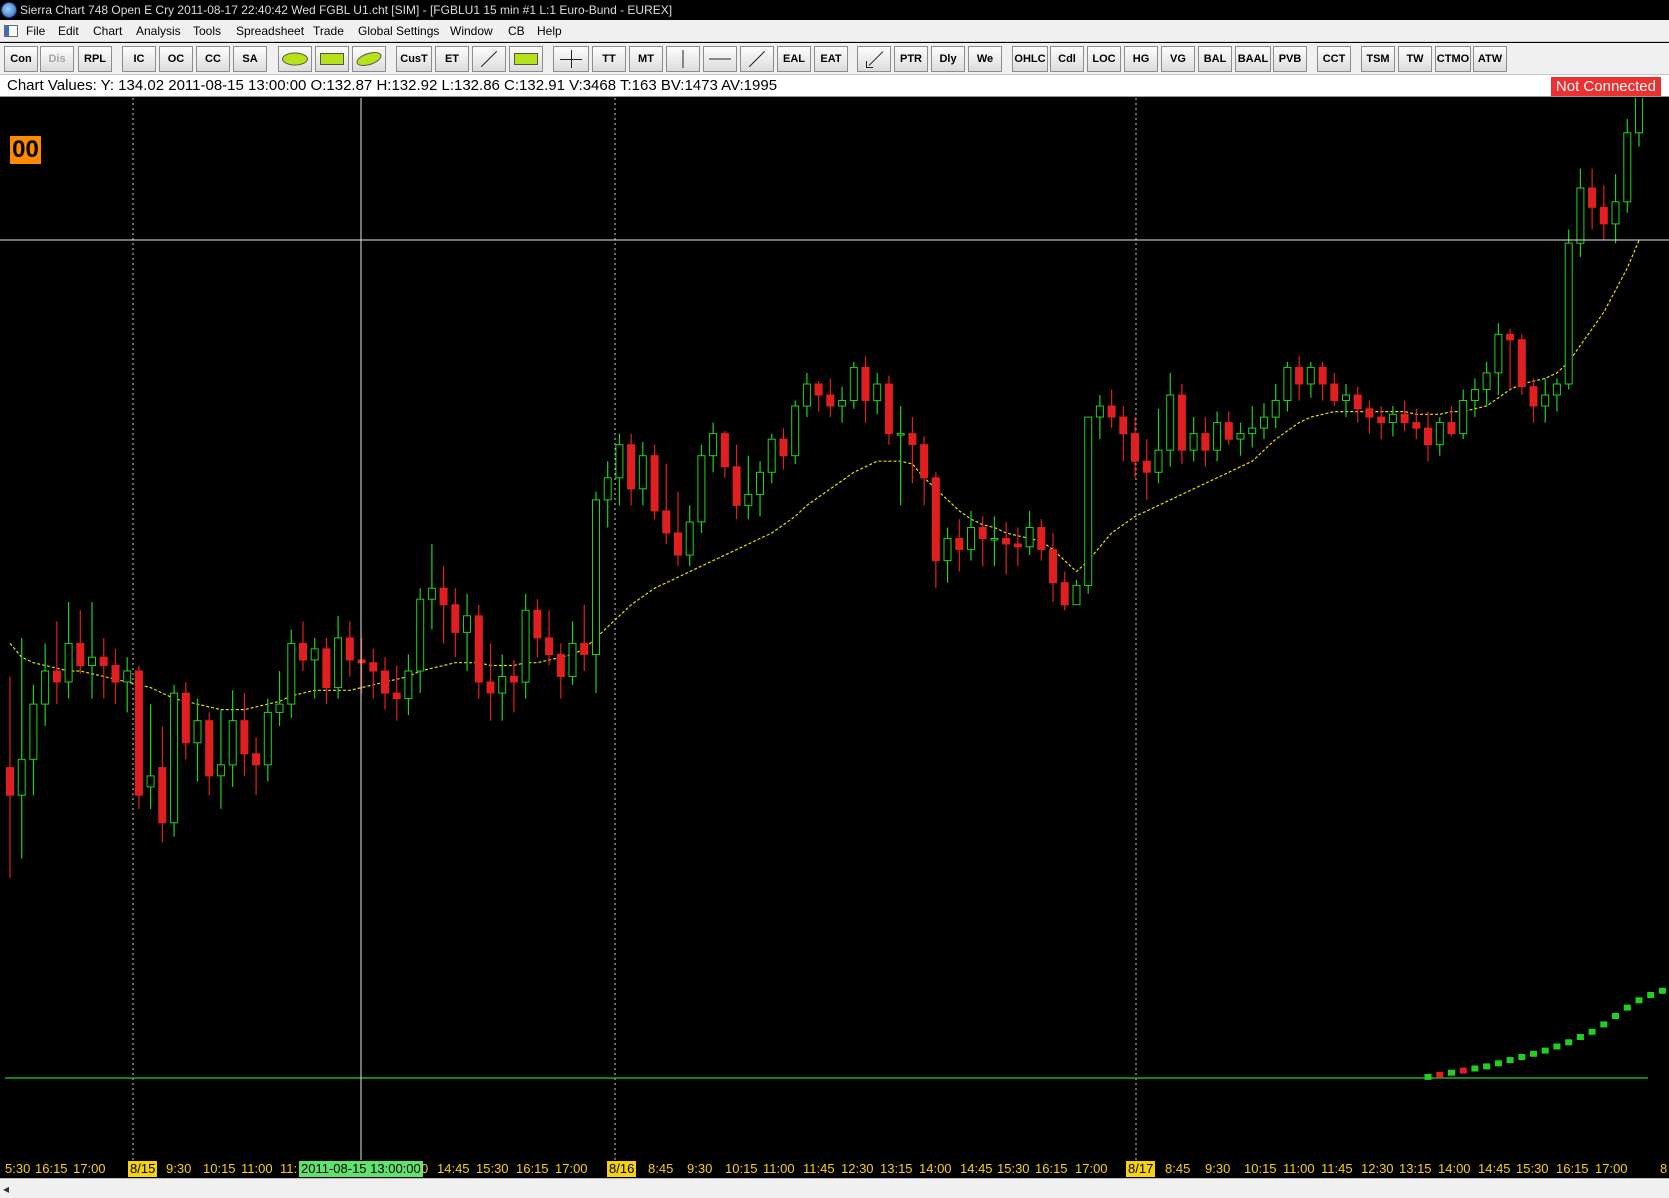 This screenshot has width=1669, height=1198. What do you see at coordinates (176, 59) in the screenshot?
I see `oc-button: OC` at bounding box center [176, 59].